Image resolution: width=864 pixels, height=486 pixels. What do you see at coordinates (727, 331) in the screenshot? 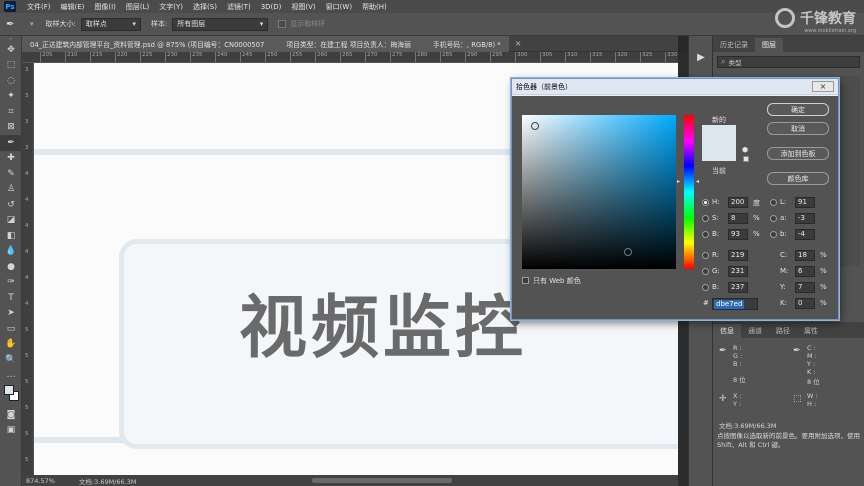
I see `tab-info: 信息` at bounding box center [727, 331].